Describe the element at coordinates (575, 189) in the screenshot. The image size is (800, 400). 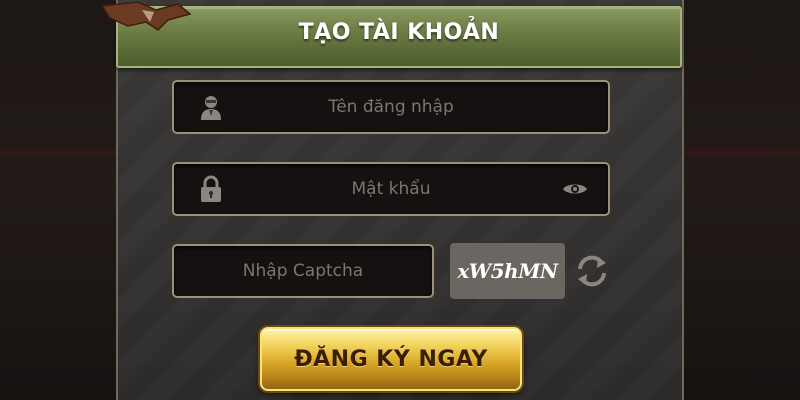
I see `eye-icon` at that location.